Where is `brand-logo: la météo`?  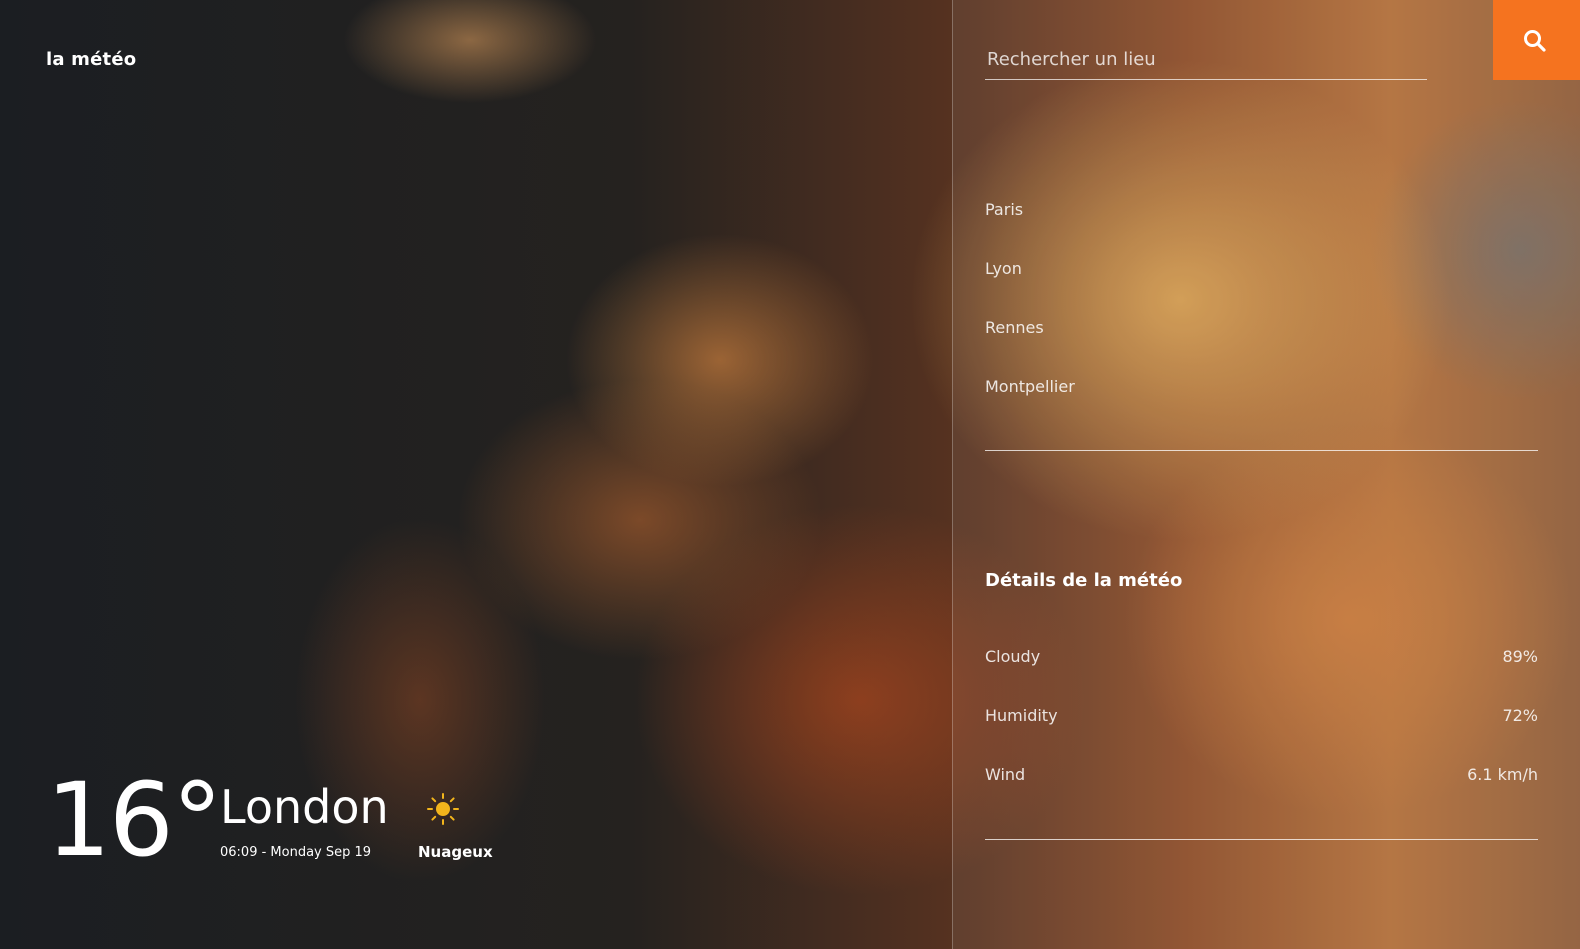
brand-logo: la météo is located at coordinates (91, 59).